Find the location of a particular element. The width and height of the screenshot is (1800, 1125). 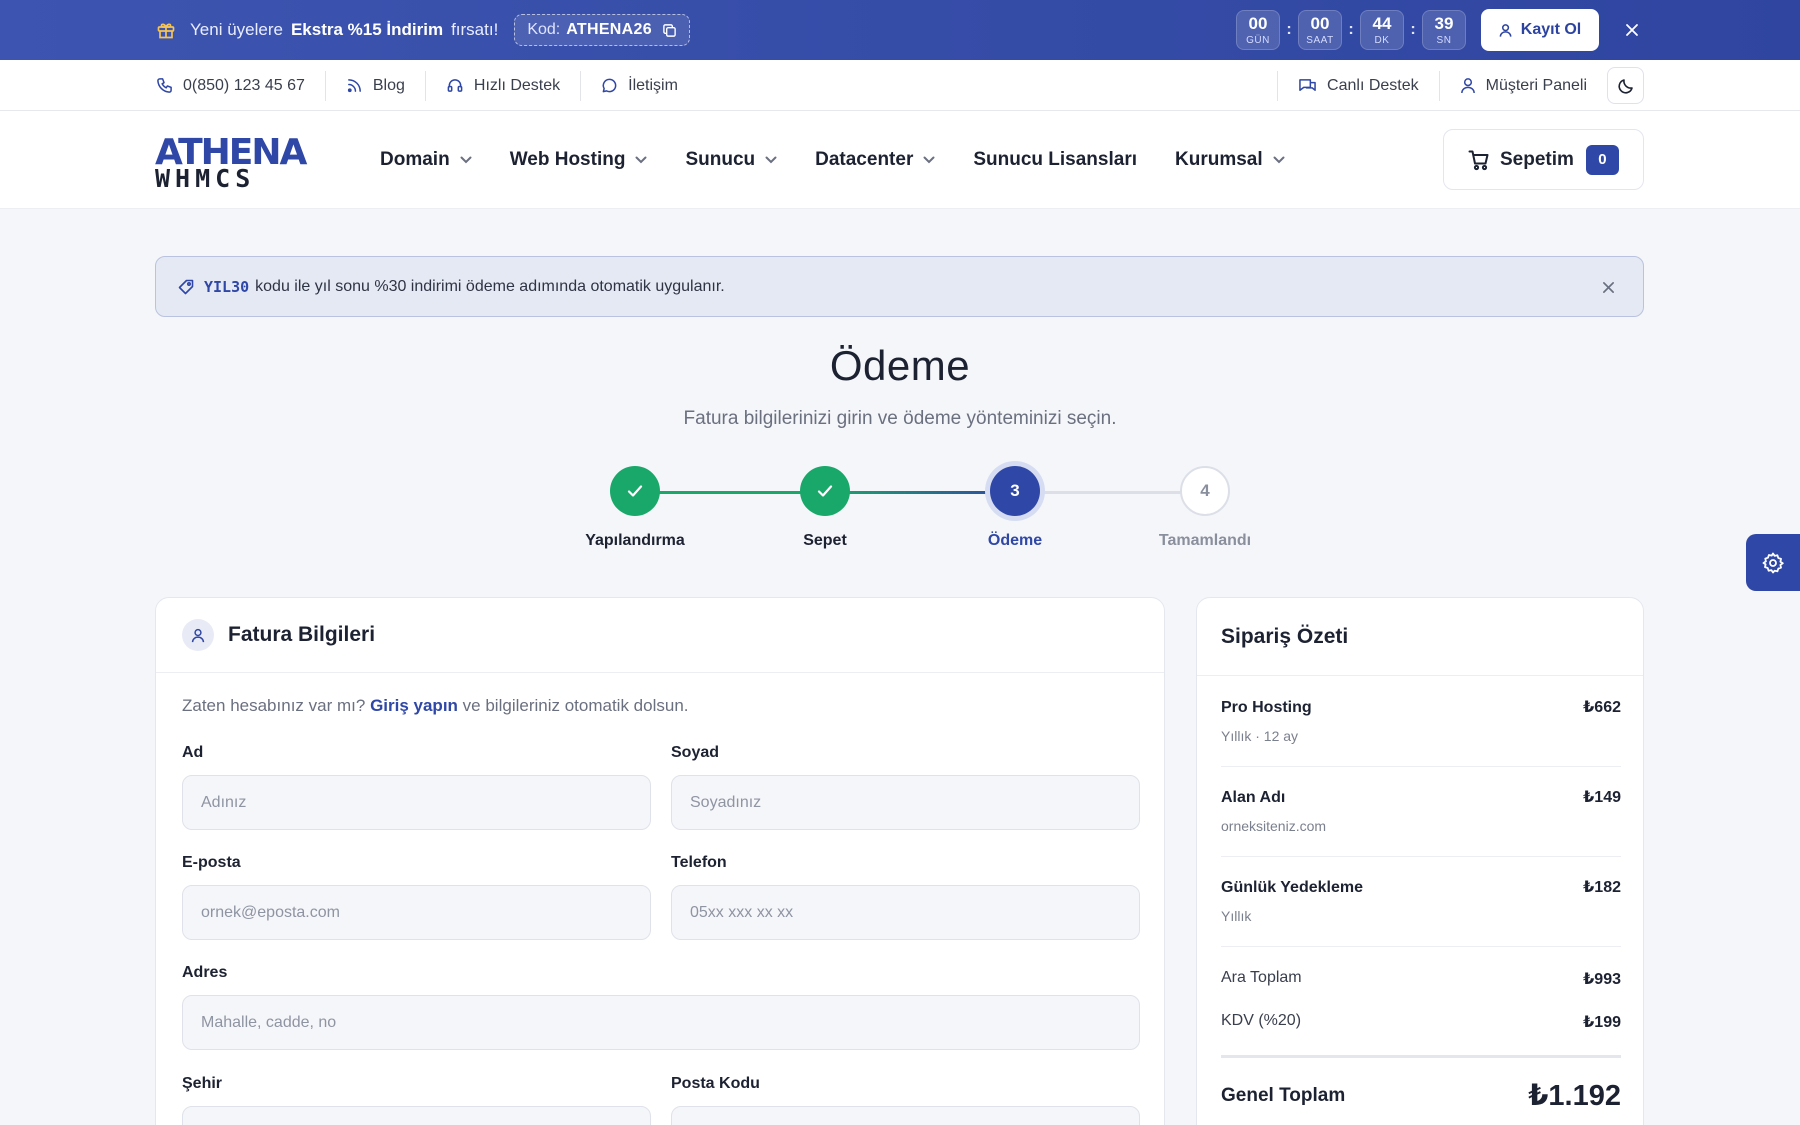

signup-button: Kayıt Ol is located at coordinates (1540, 30).